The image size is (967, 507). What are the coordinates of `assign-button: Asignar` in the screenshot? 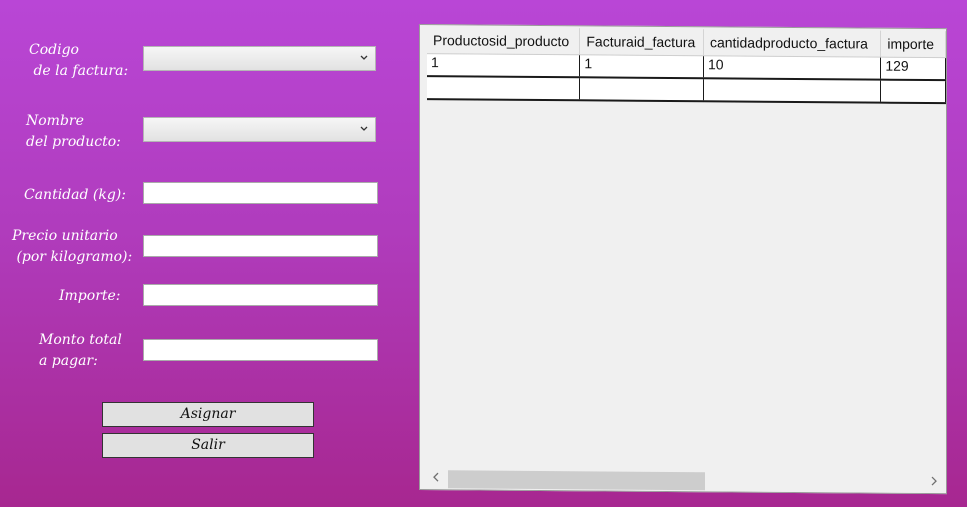 It's located at (208, 414).